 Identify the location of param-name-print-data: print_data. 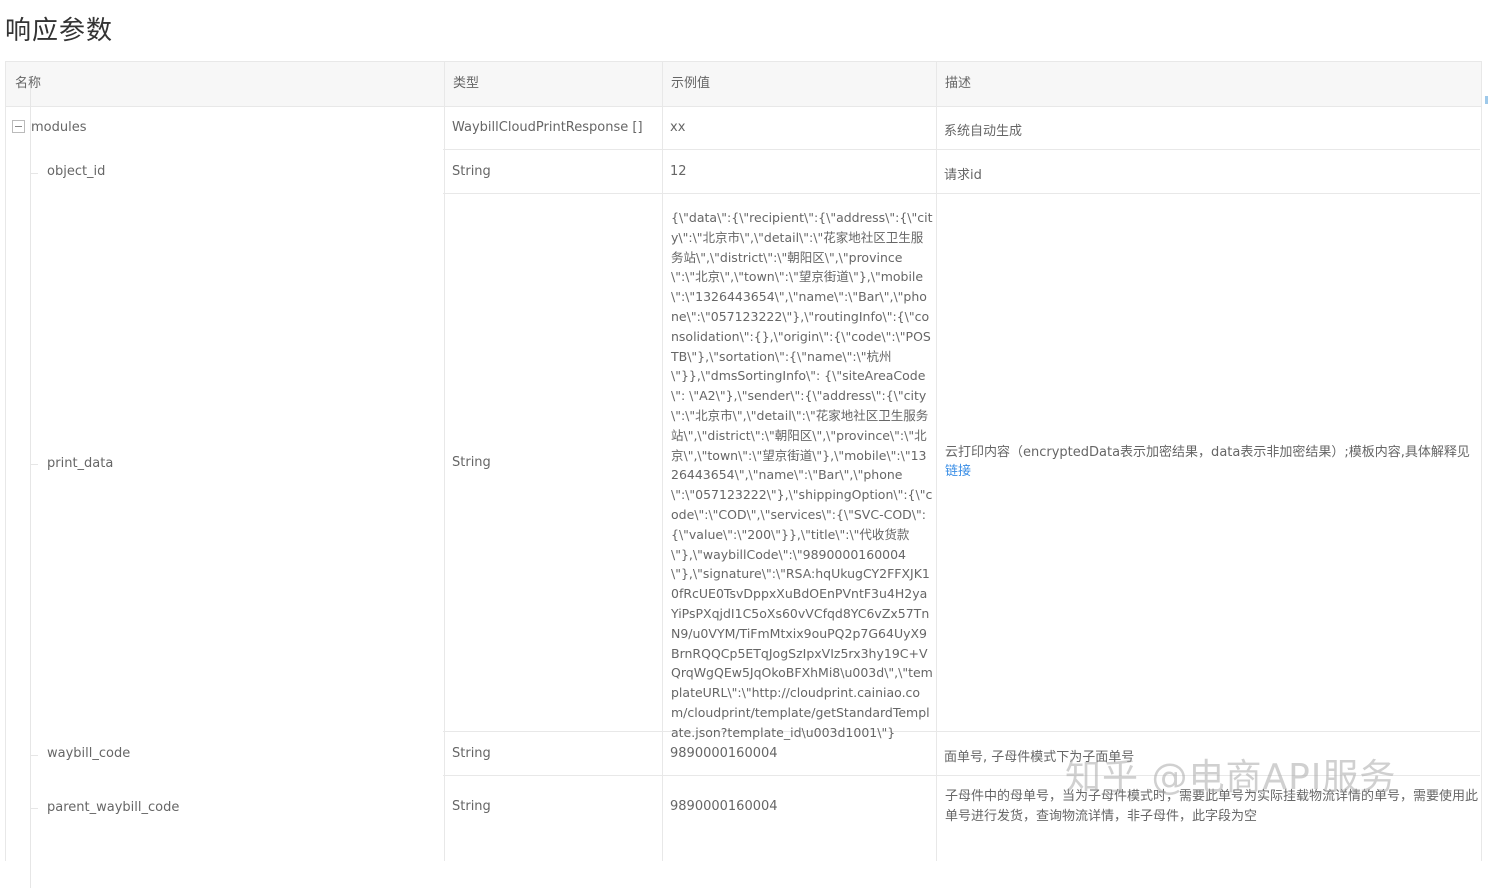
(80, 463).